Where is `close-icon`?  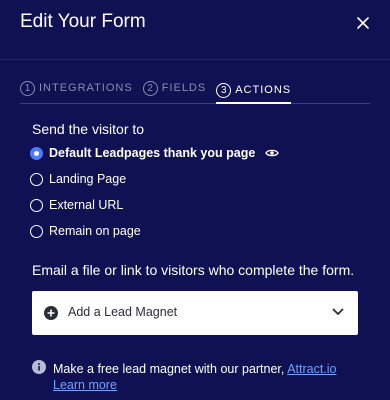 close-icon is located at coordinates (363, 23).